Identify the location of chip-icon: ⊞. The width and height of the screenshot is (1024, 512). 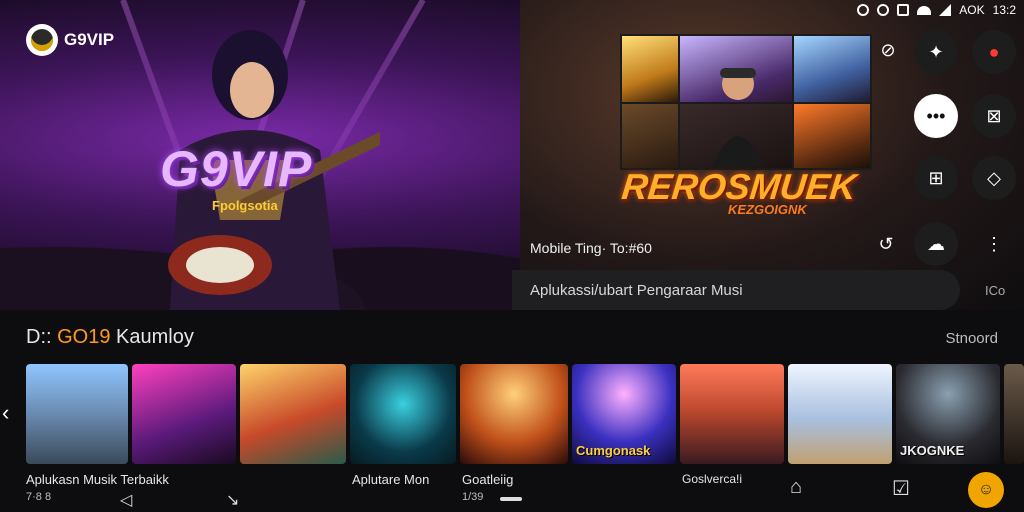
(936, 178).